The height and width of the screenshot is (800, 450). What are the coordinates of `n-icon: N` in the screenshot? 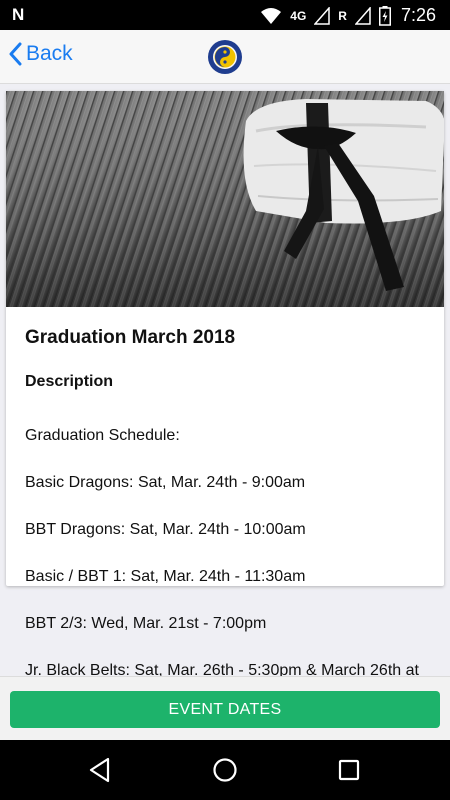 It's located at (18, 14).